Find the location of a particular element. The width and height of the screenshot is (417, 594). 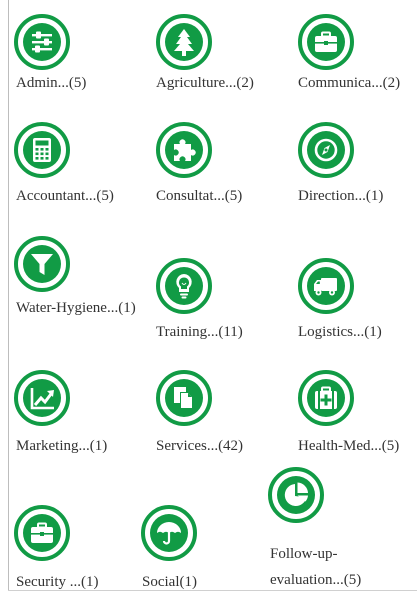

category-label: Services...(42) is located at coordinates (200, 446).